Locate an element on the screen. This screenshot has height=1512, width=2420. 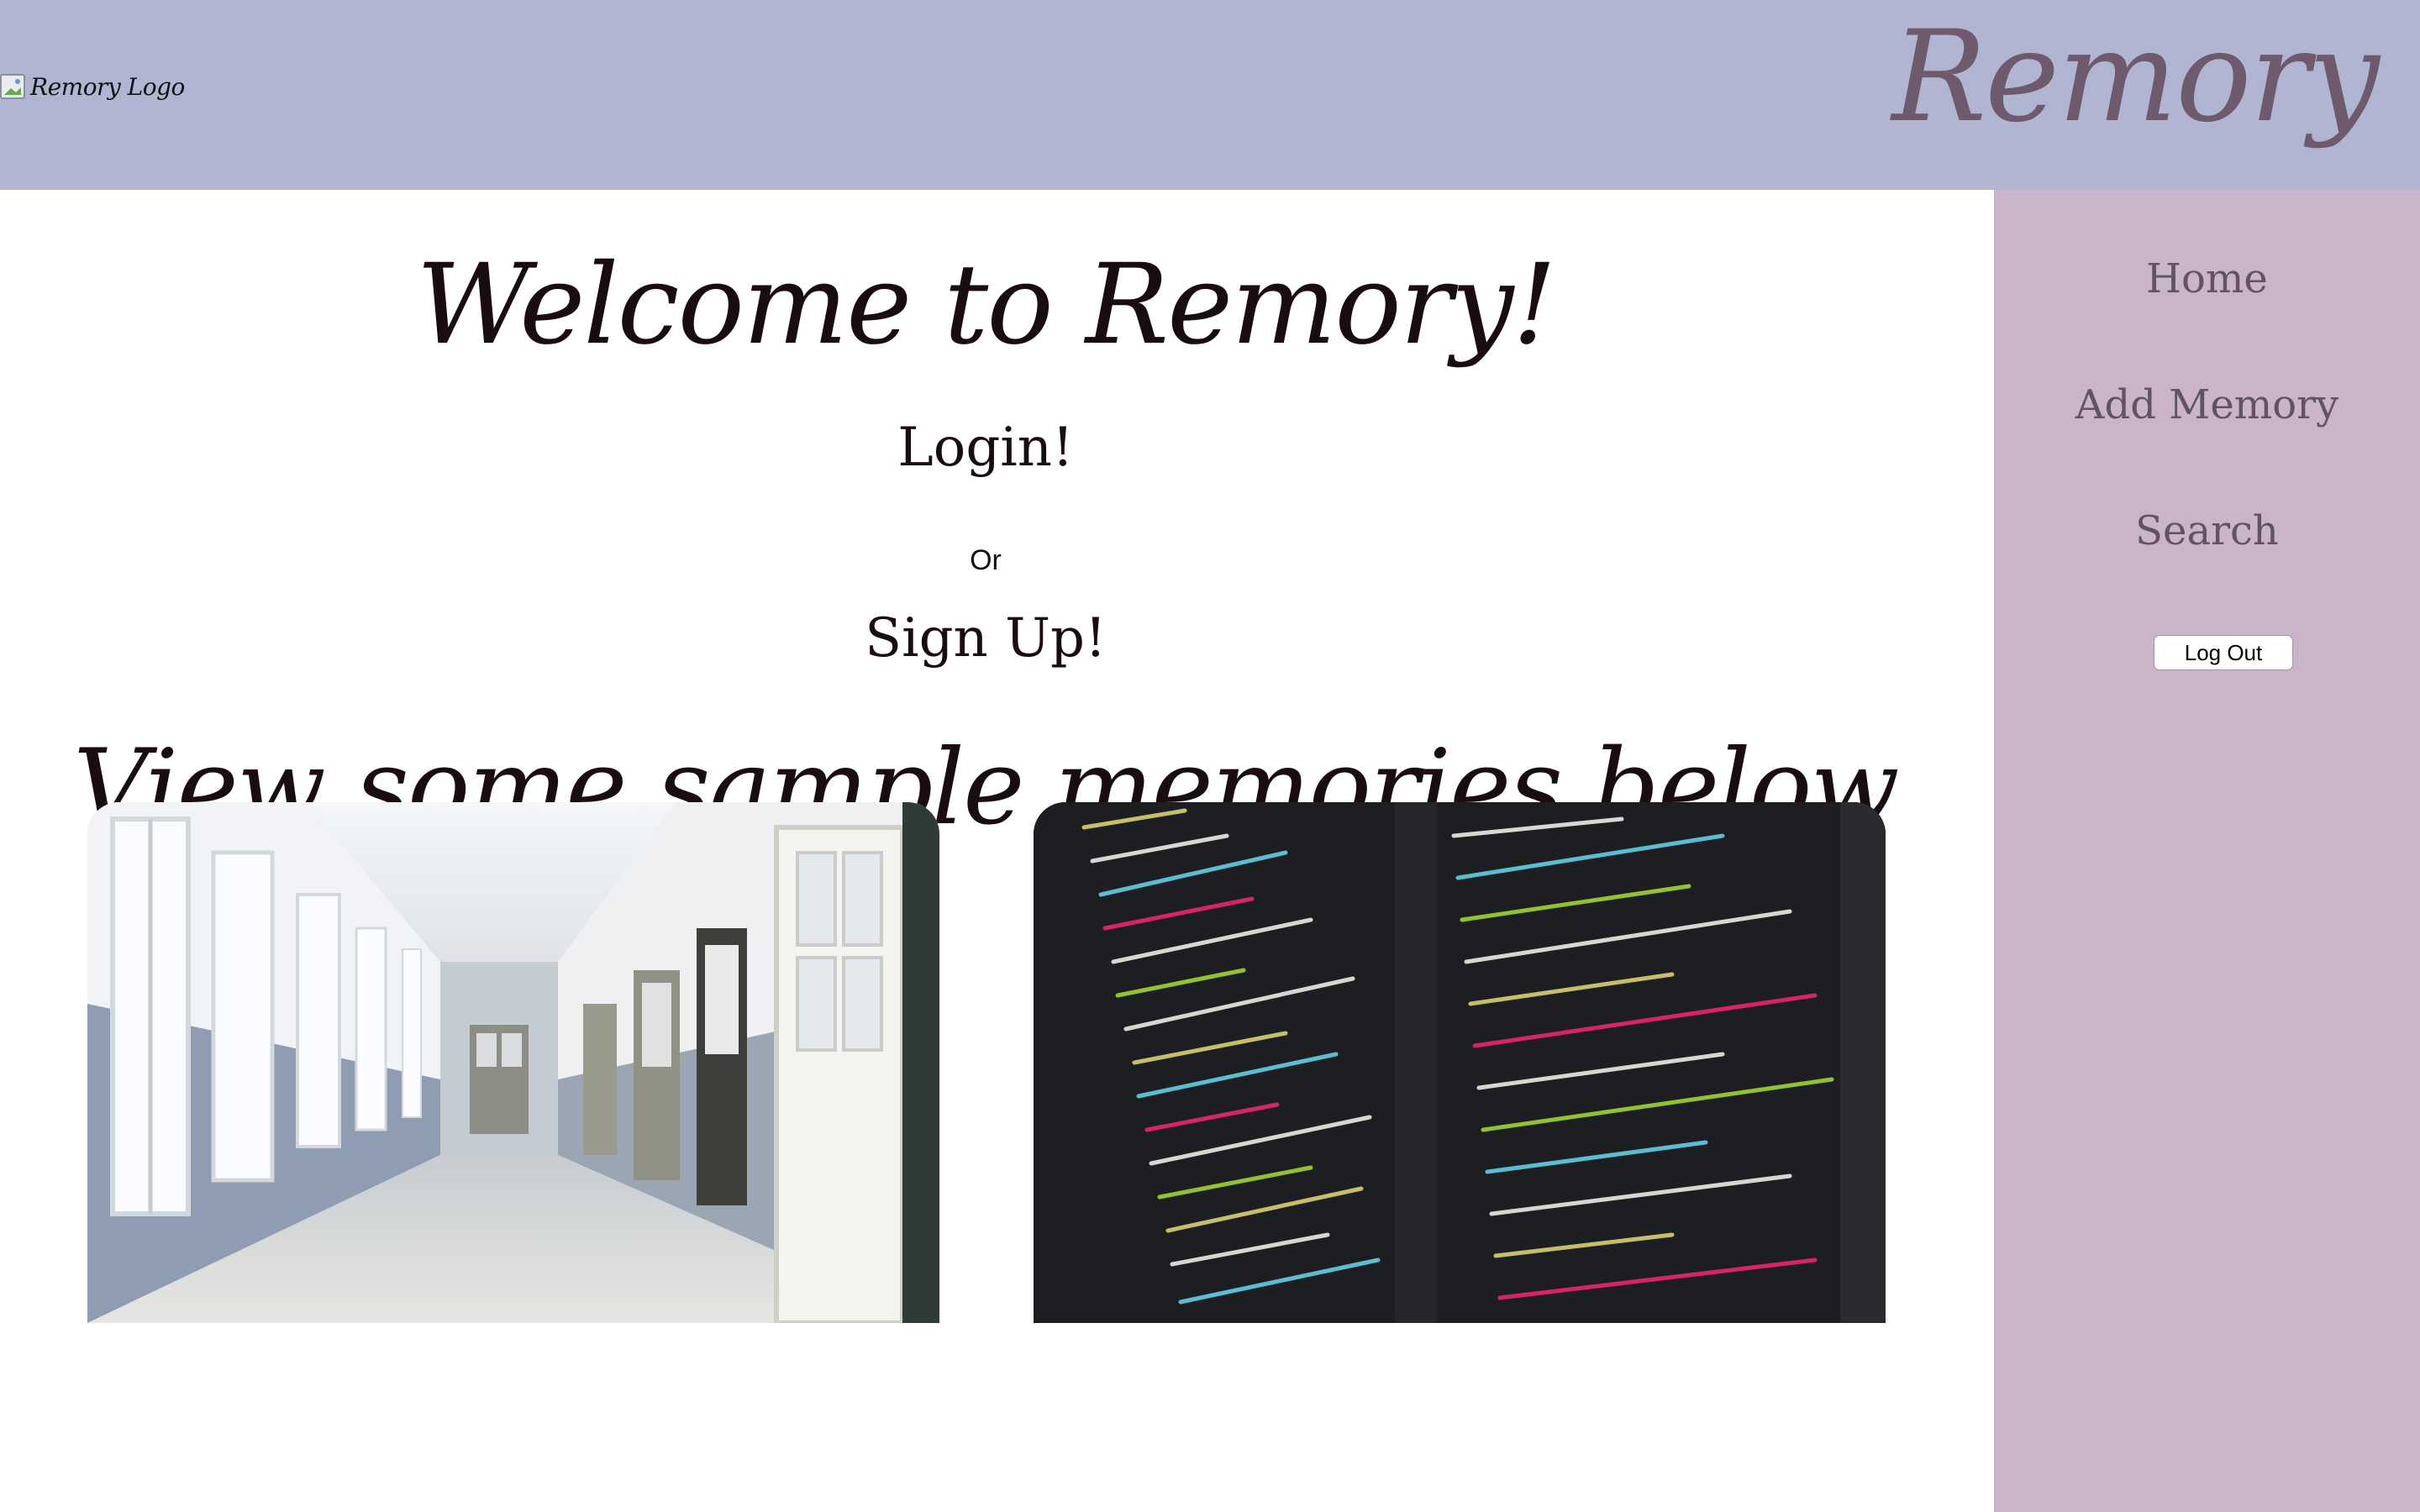
memory-card-code is located at coordinates (1460, 1062).